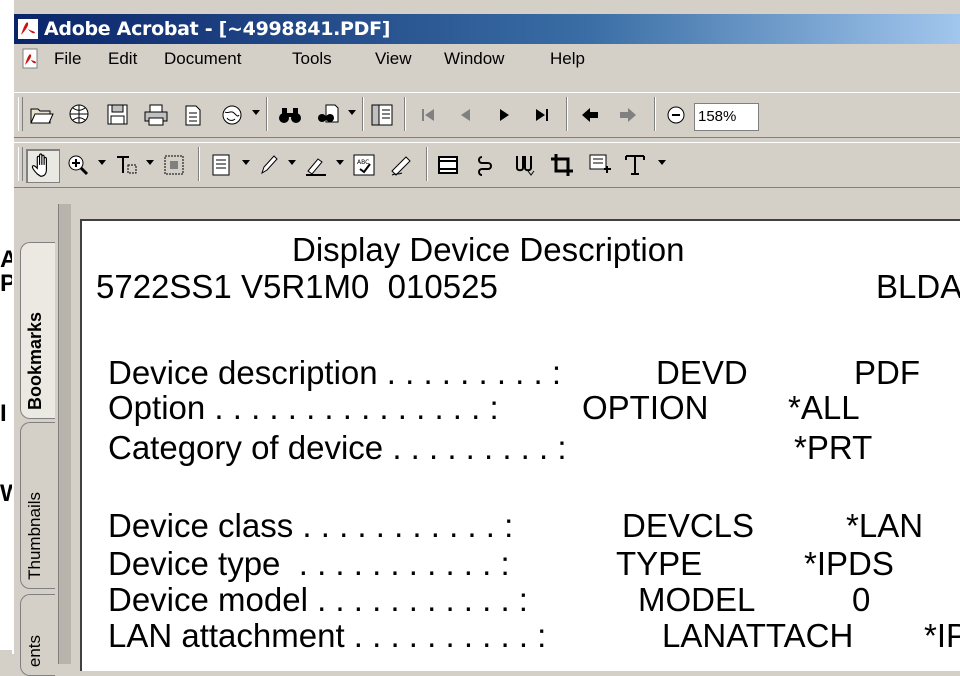 This screenshot has width=960, height=676. I want to click on last-page-icon, so click(542, 115).